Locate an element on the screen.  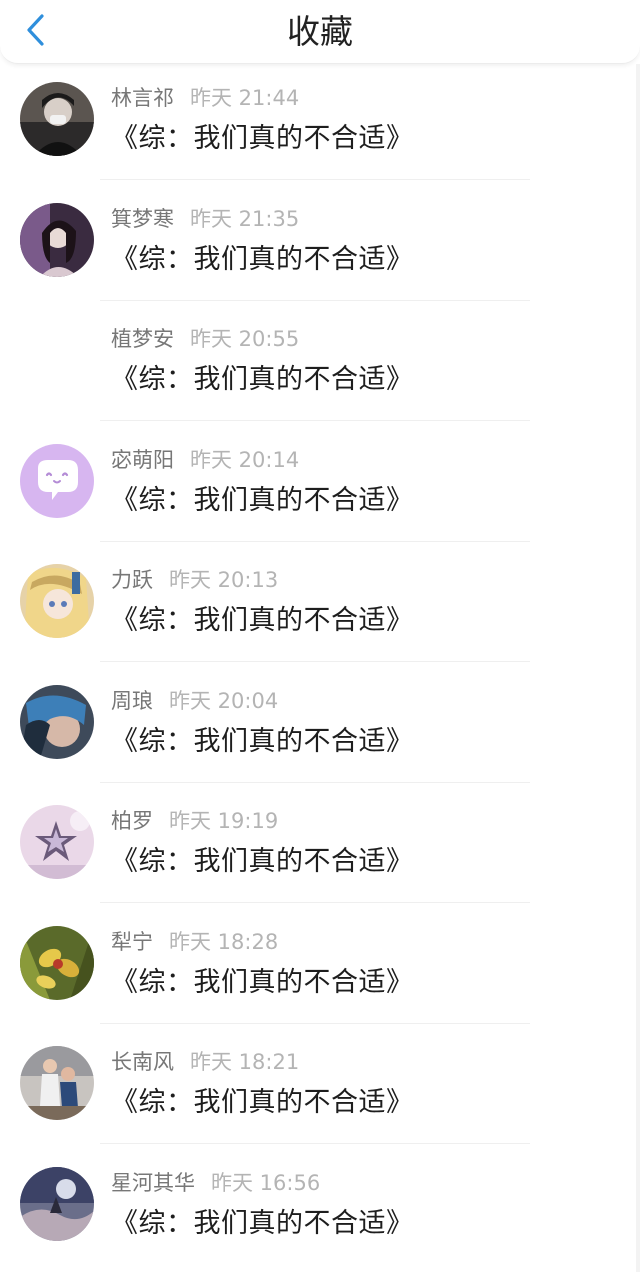
list-item: 宓萌阳 昨天 20:14 《综：我们真的不合适》 is located at coordinates (320, 486).